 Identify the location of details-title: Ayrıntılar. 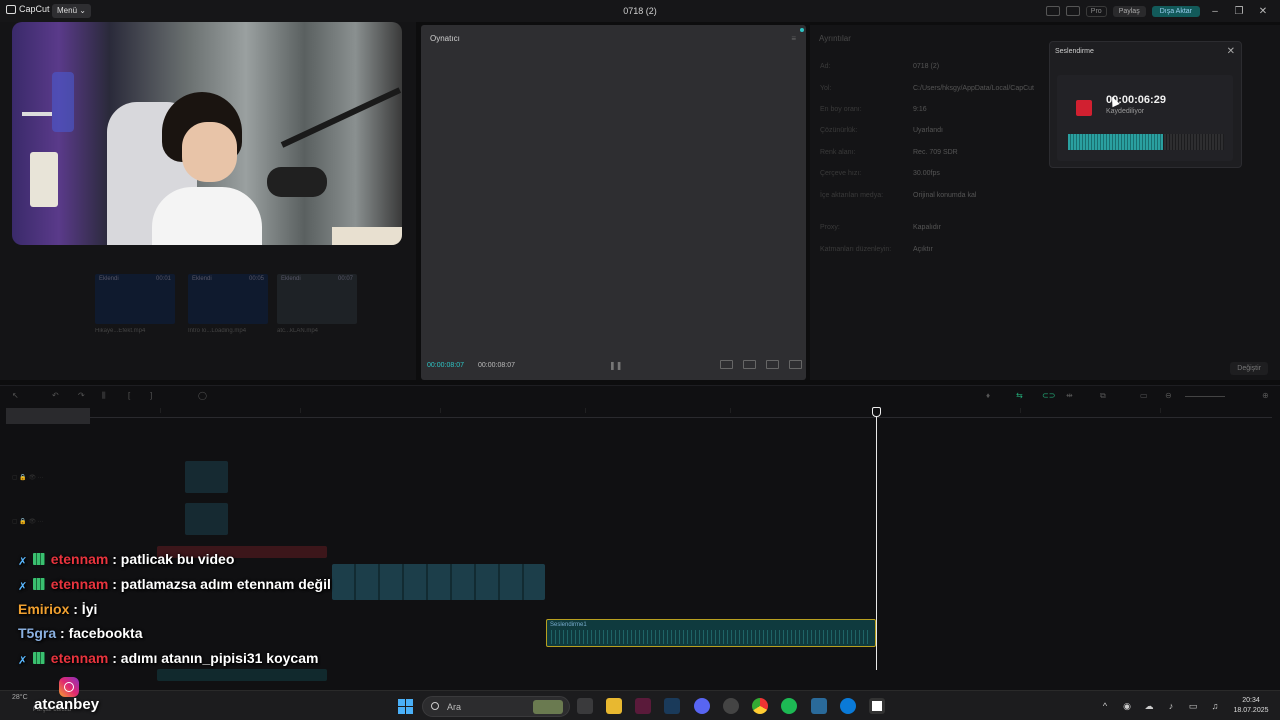
(835, 38).